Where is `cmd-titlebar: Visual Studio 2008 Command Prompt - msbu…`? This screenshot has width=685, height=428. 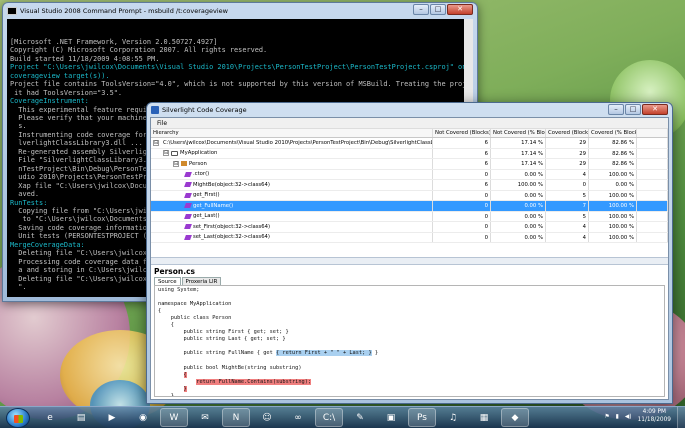 cmd-titlebar: Visual Studio 2008 Command Prompt - msbu… is located at coordinates (240, 11).